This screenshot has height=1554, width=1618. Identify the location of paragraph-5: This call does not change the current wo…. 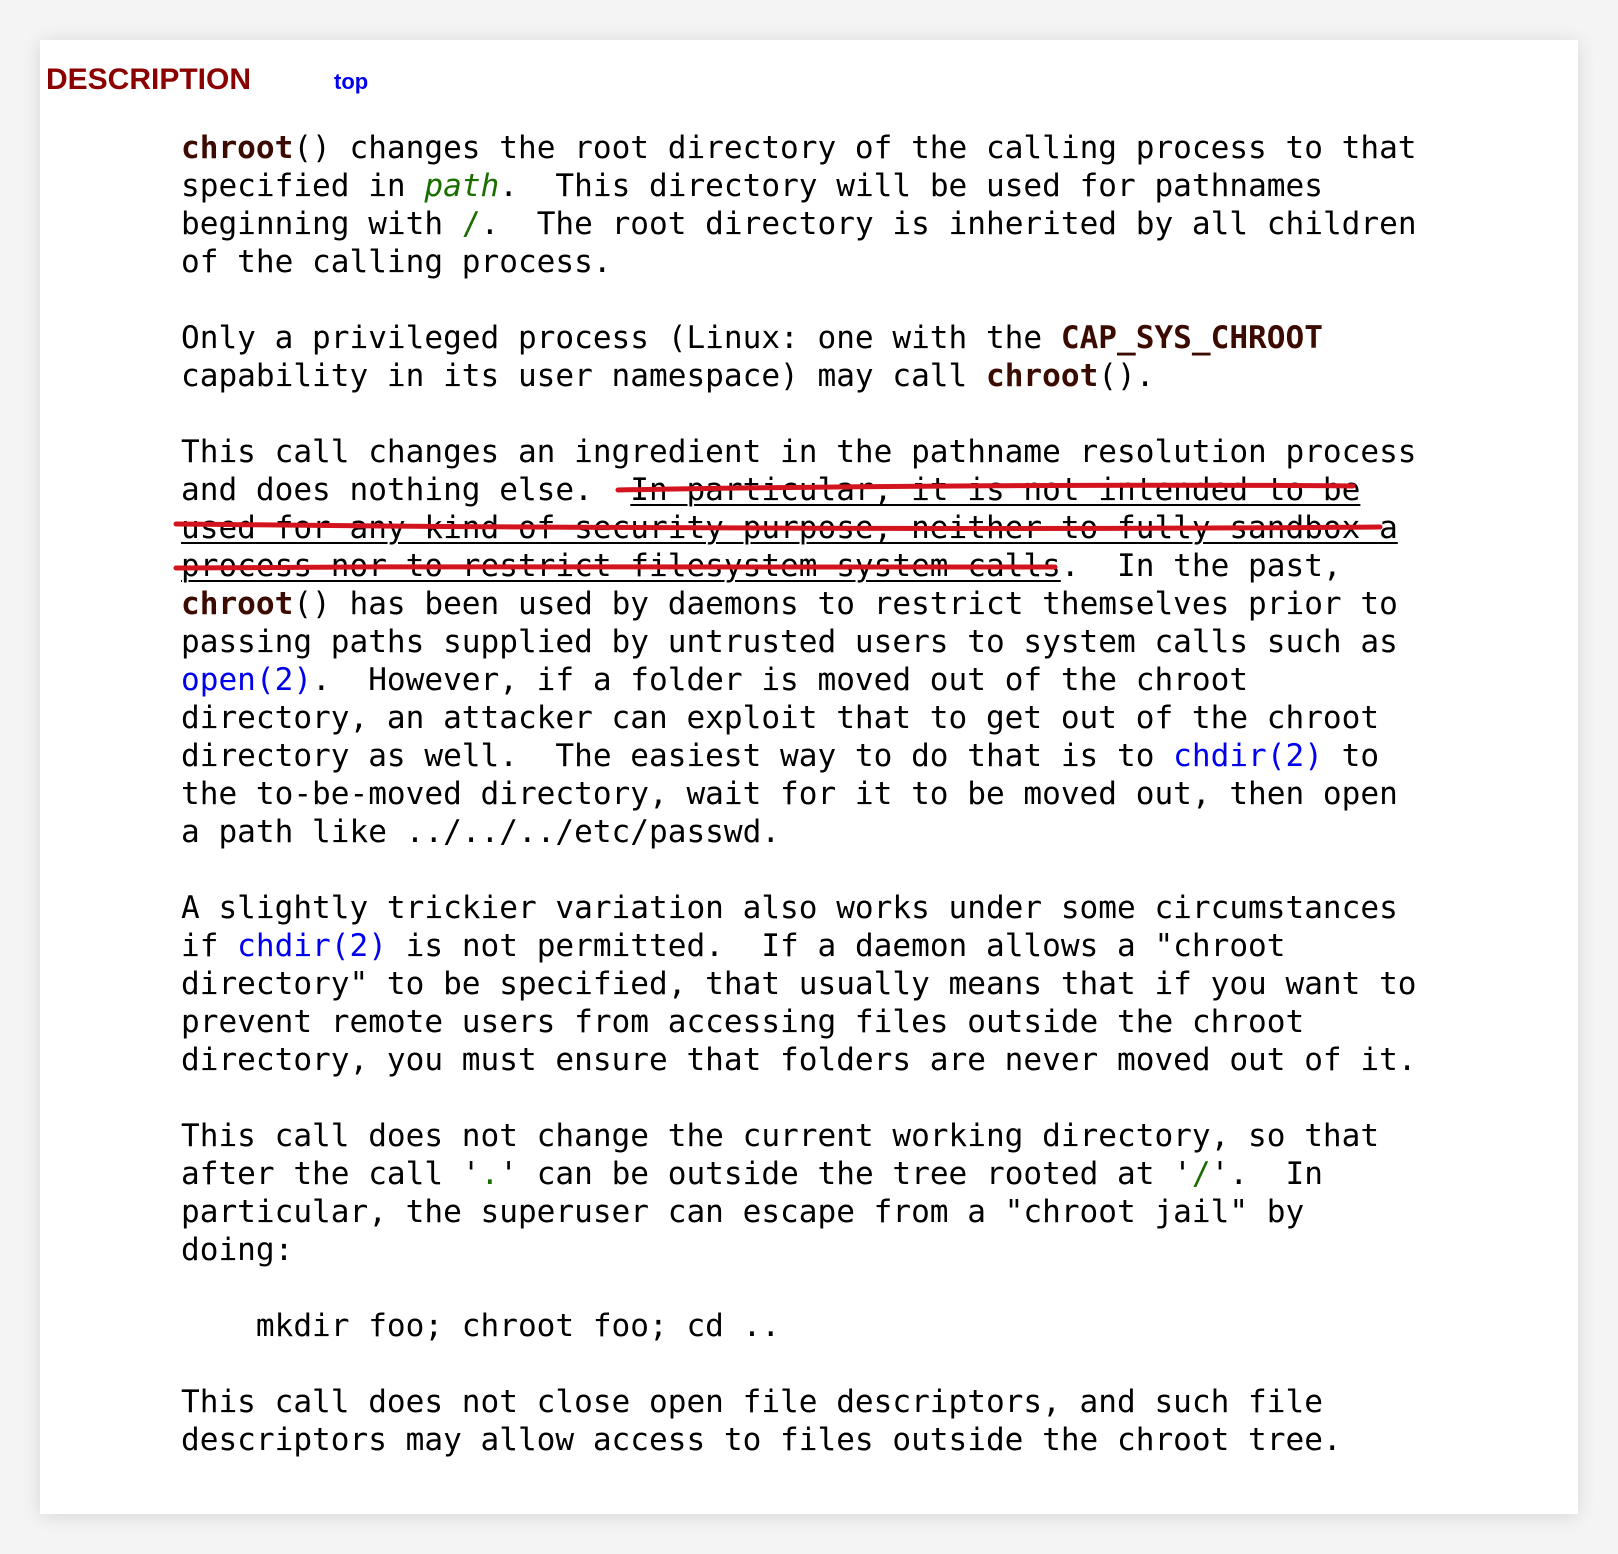
(780, 1193).